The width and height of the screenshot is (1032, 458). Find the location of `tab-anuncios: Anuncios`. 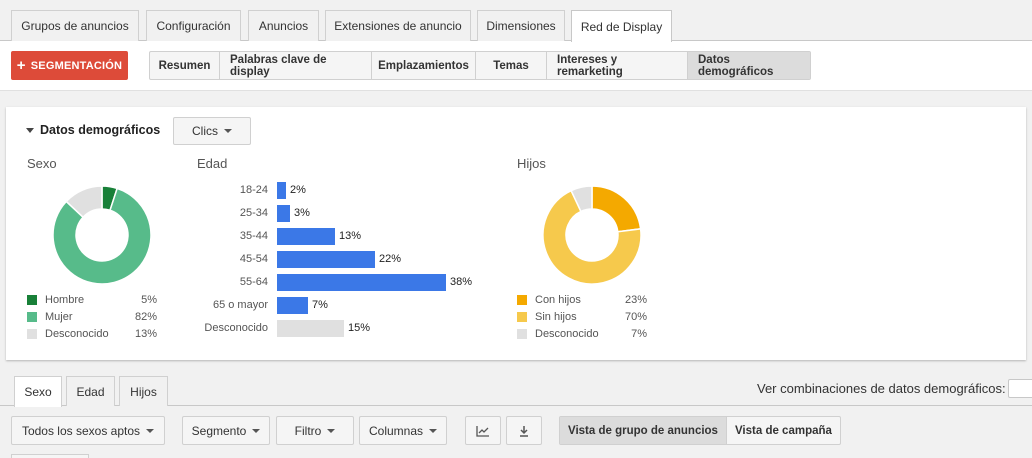

tab-anuncios: Anuncios is located at coordinates (283, 25).